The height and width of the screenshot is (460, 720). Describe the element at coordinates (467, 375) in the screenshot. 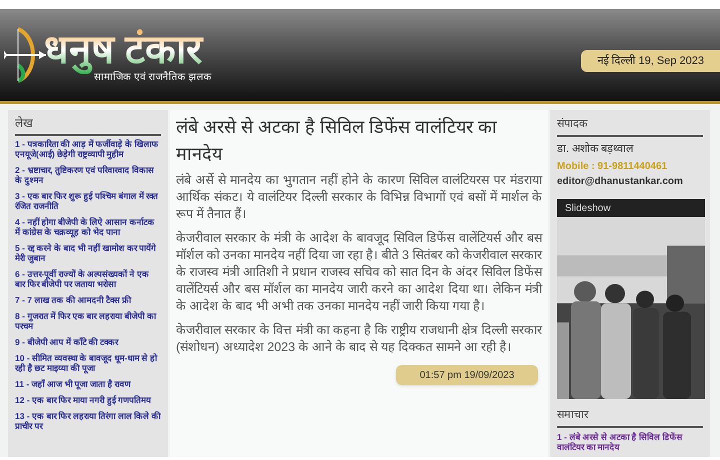

I see `timestamp-badge: 01:57 pm 19/09/2023` at that location.